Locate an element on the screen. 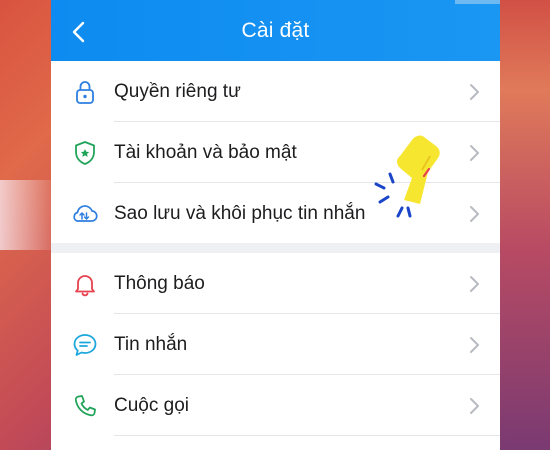 The image size is (550, 450). settings-item-privacy: Quyền riêng tư is located at coordinates (275, 91).